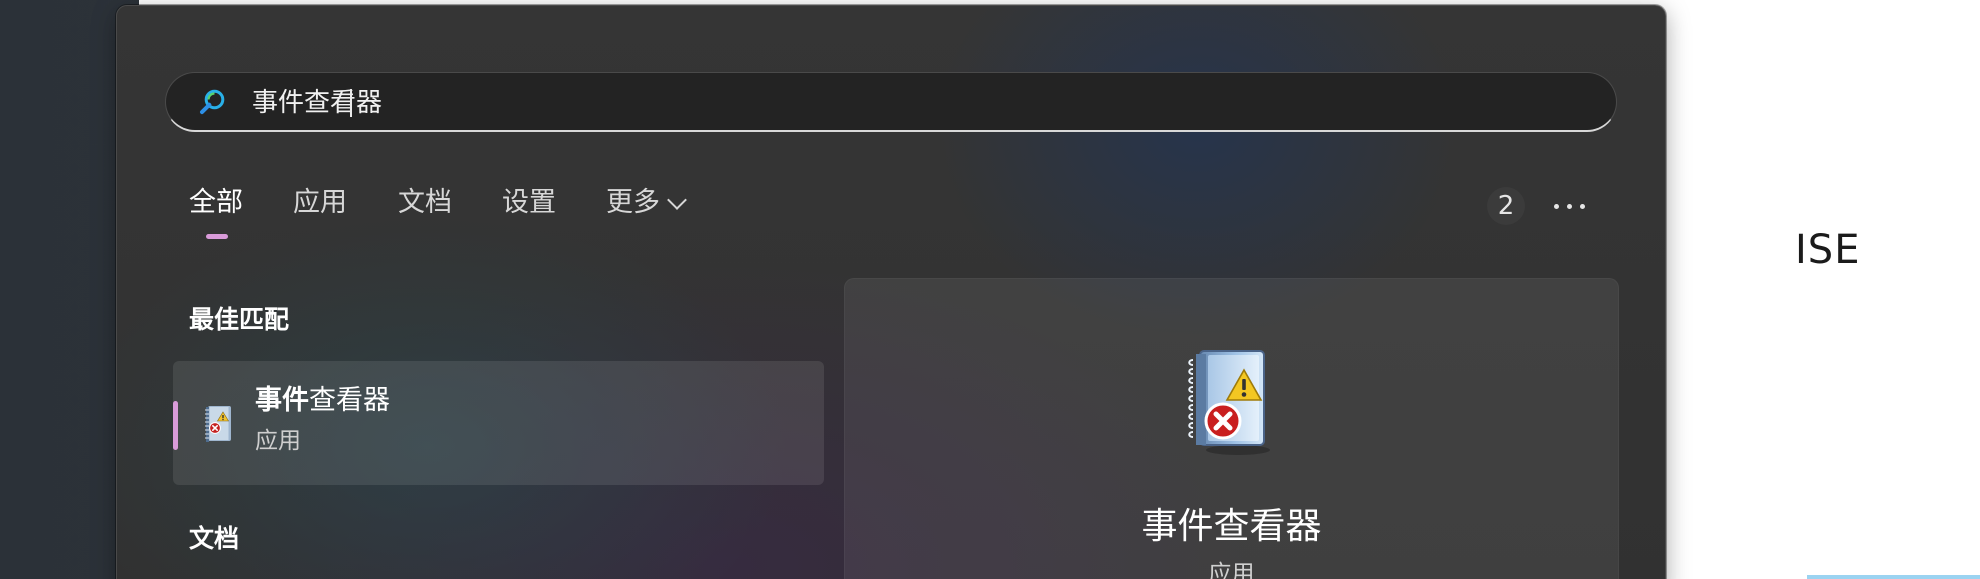  What do you see at coordinates (912, 103) in the screenshot?
I see `search-input` at bounding box center [912, 103].